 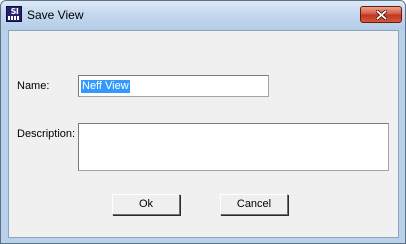 I want to click on name-field-value: Neff View, so click(x=105, y=86).